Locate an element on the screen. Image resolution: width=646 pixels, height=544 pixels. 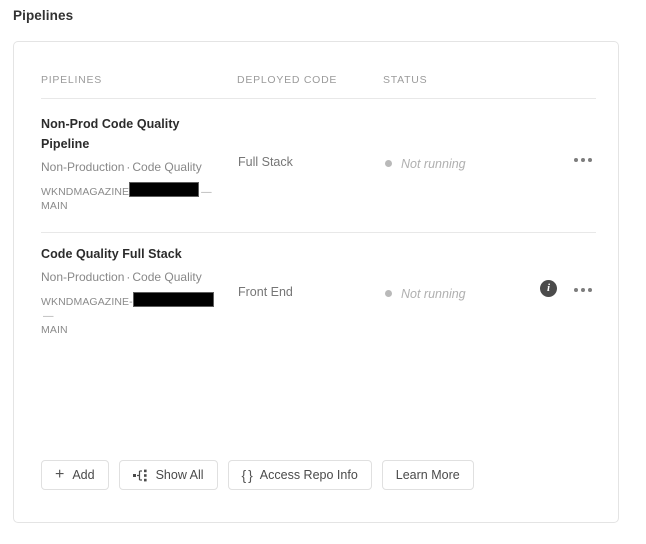
plus-icon: + is located at coordinates (60, 474).